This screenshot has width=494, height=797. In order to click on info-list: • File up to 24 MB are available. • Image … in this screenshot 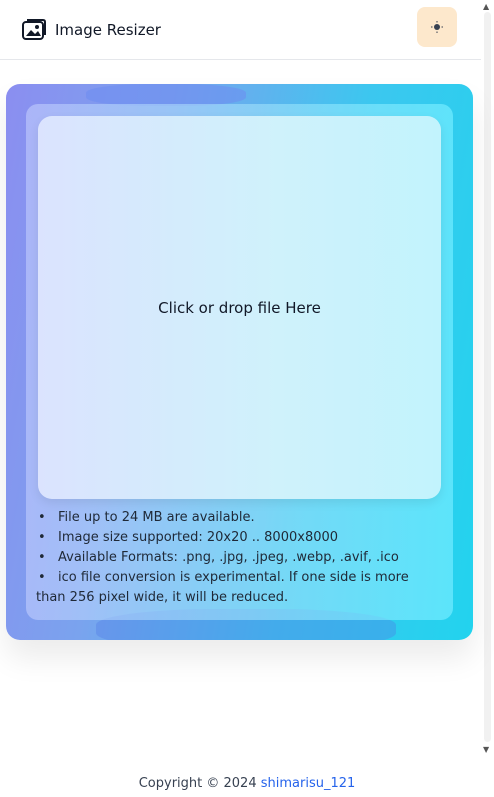, I will do `click(238, 558)`.